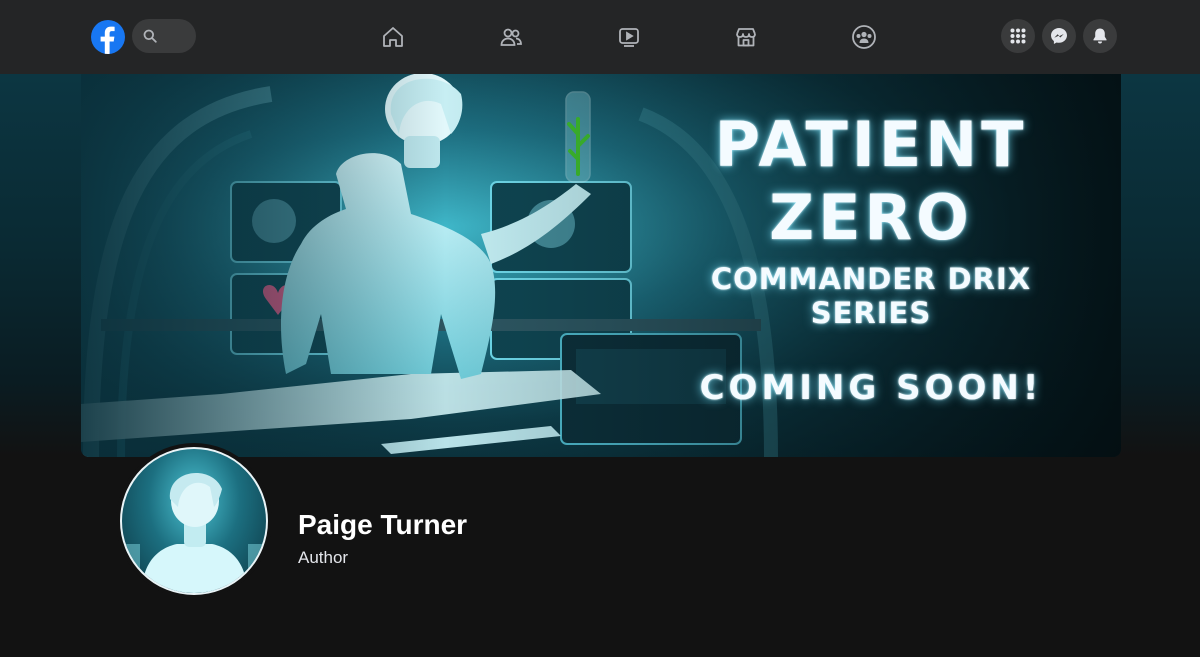  Describe the element at coordinates (1100, 36) in the screenshot. I see `bell-icon` at that location.